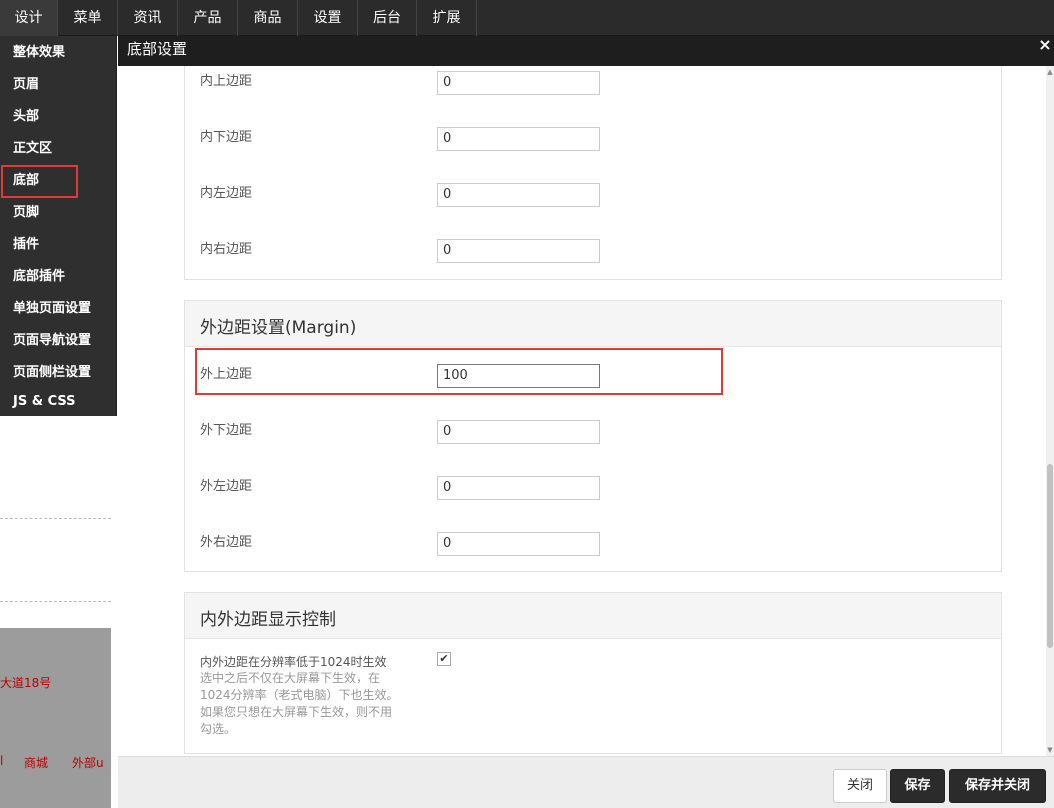 The height and width of the screenshot is (808, 1054). Describe the element at coordinates (52, 341) in the screenshot. I see `menu-item-page-nav: 页面导航设置` at that location.